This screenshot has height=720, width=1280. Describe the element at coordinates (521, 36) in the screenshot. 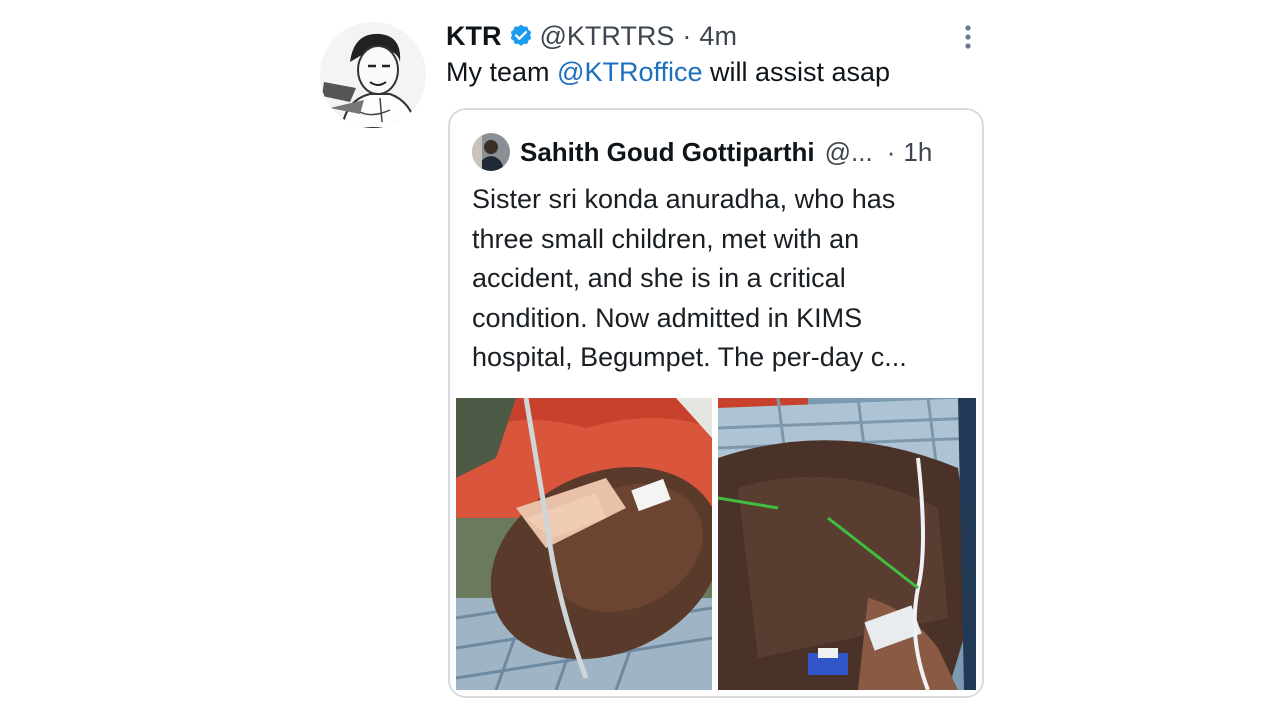

I see `verified-badge-icon` at that location.